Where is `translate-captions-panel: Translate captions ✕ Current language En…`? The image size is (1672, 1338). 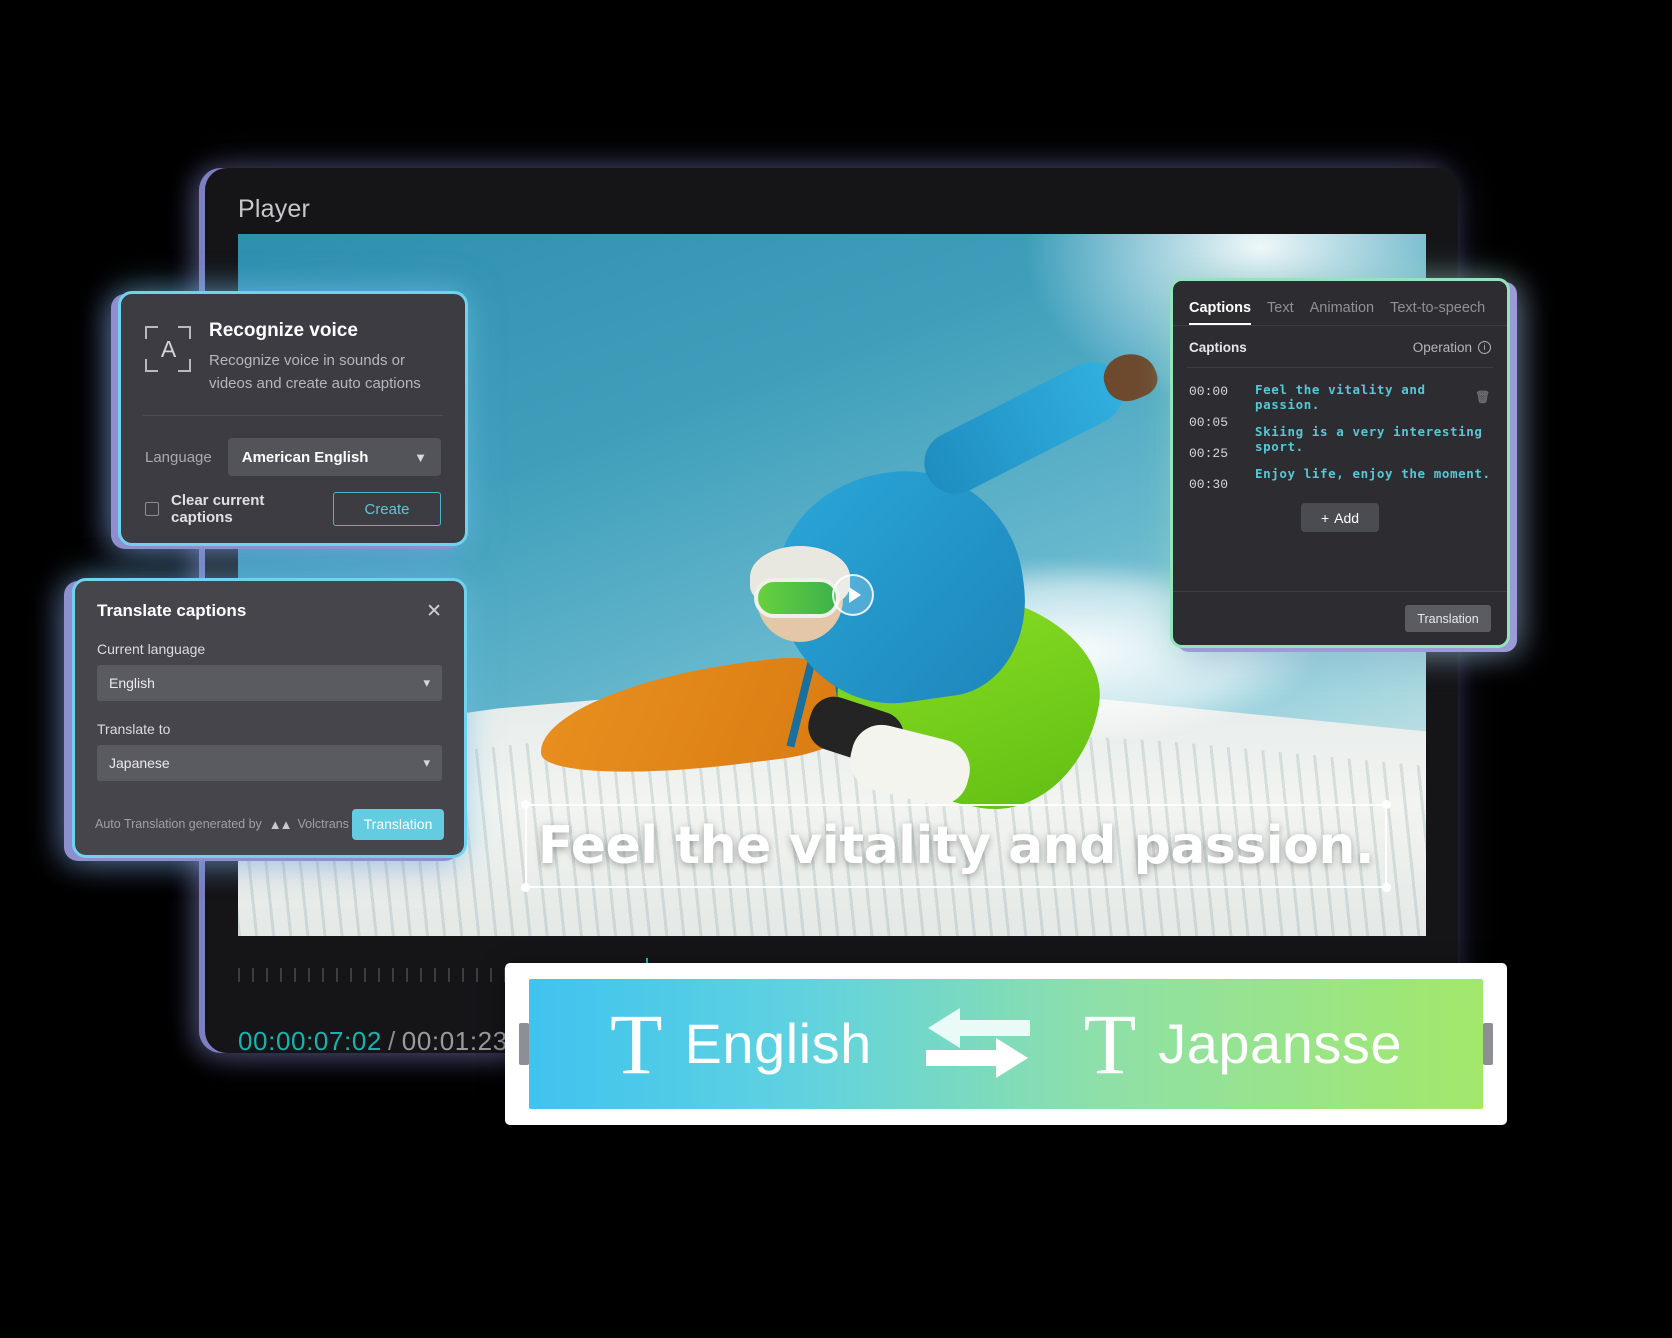 translate-captions-panel: Translate captions ✕ Current language En… is located at coordinates (269, 718).